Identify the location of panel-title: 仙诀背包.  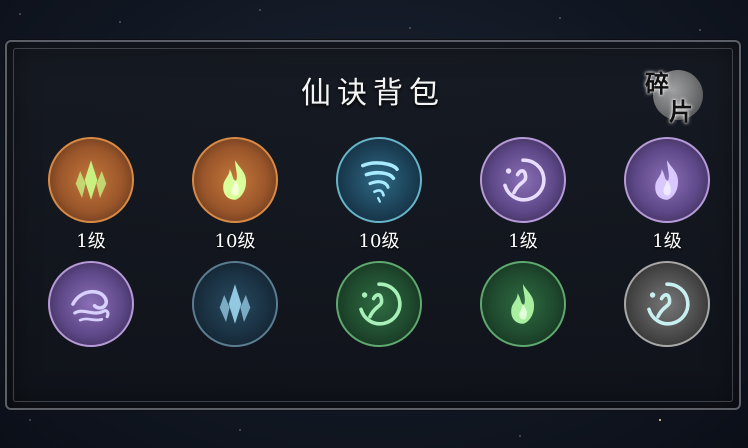
(373, 93).